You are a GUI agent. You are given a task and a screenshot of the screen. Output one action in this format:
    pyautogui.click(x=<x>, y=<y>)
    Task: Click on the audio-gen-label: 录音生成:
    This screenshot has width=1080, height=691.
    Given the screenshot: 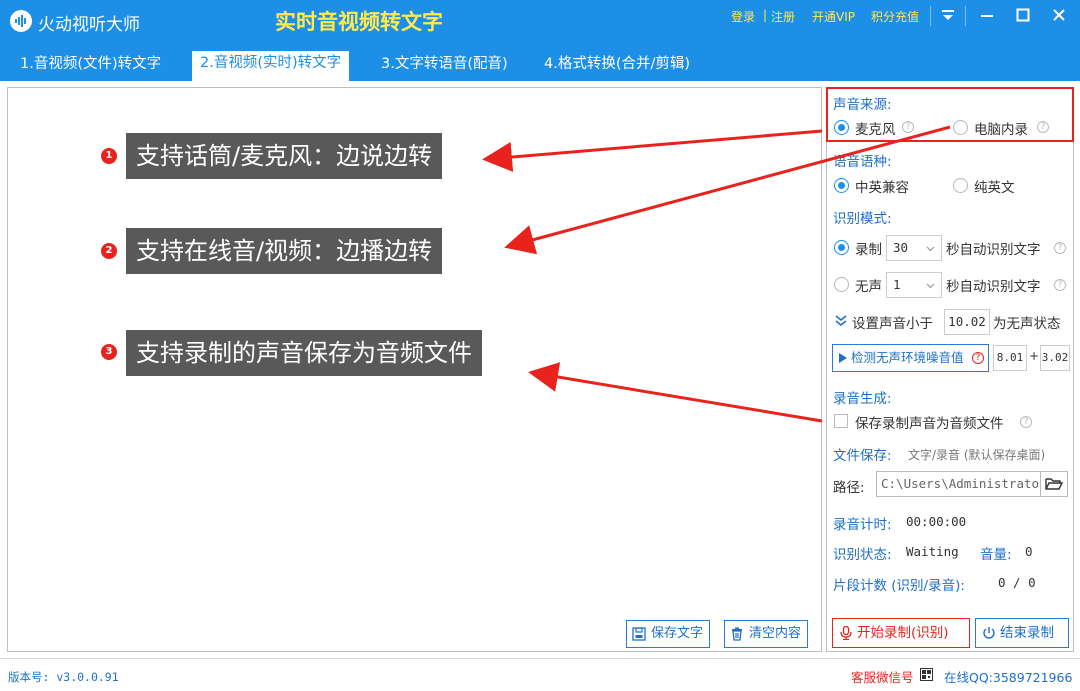 What is the action you would take?
    pyautogui.click(x=862, y=399)
    